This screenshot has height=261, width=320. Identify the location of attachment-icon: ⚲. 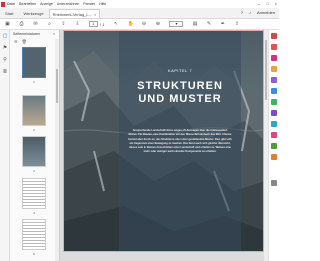
(5, 60).